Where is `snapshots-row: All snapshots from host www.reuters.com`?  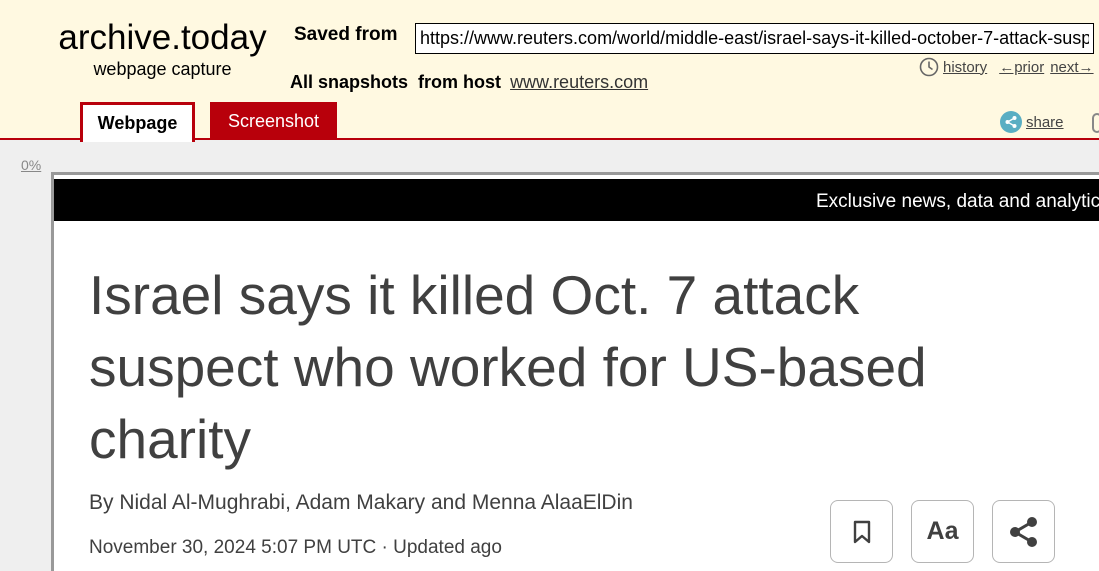 snapshots-row: All snapshots from host www.reuters.com is located at coordinates (469, 82).